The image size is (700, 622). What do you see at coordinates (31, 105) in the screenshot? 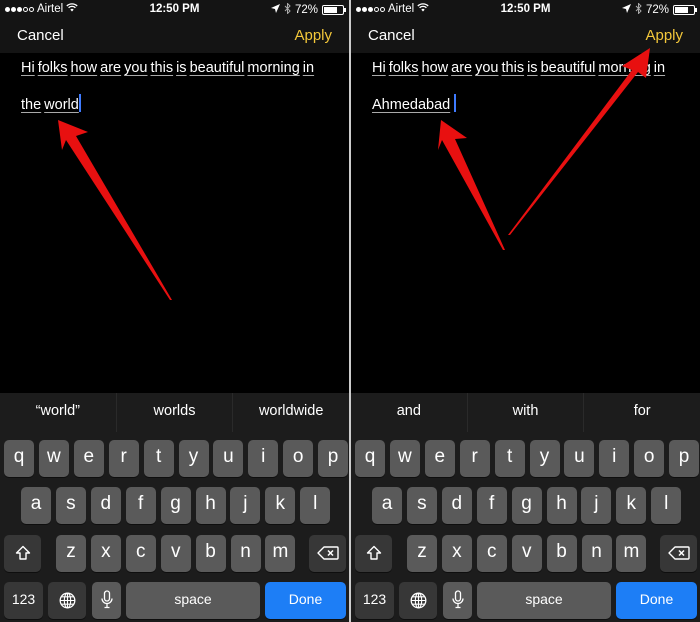
I see `text-word: the` at bounding box center [31, 105].